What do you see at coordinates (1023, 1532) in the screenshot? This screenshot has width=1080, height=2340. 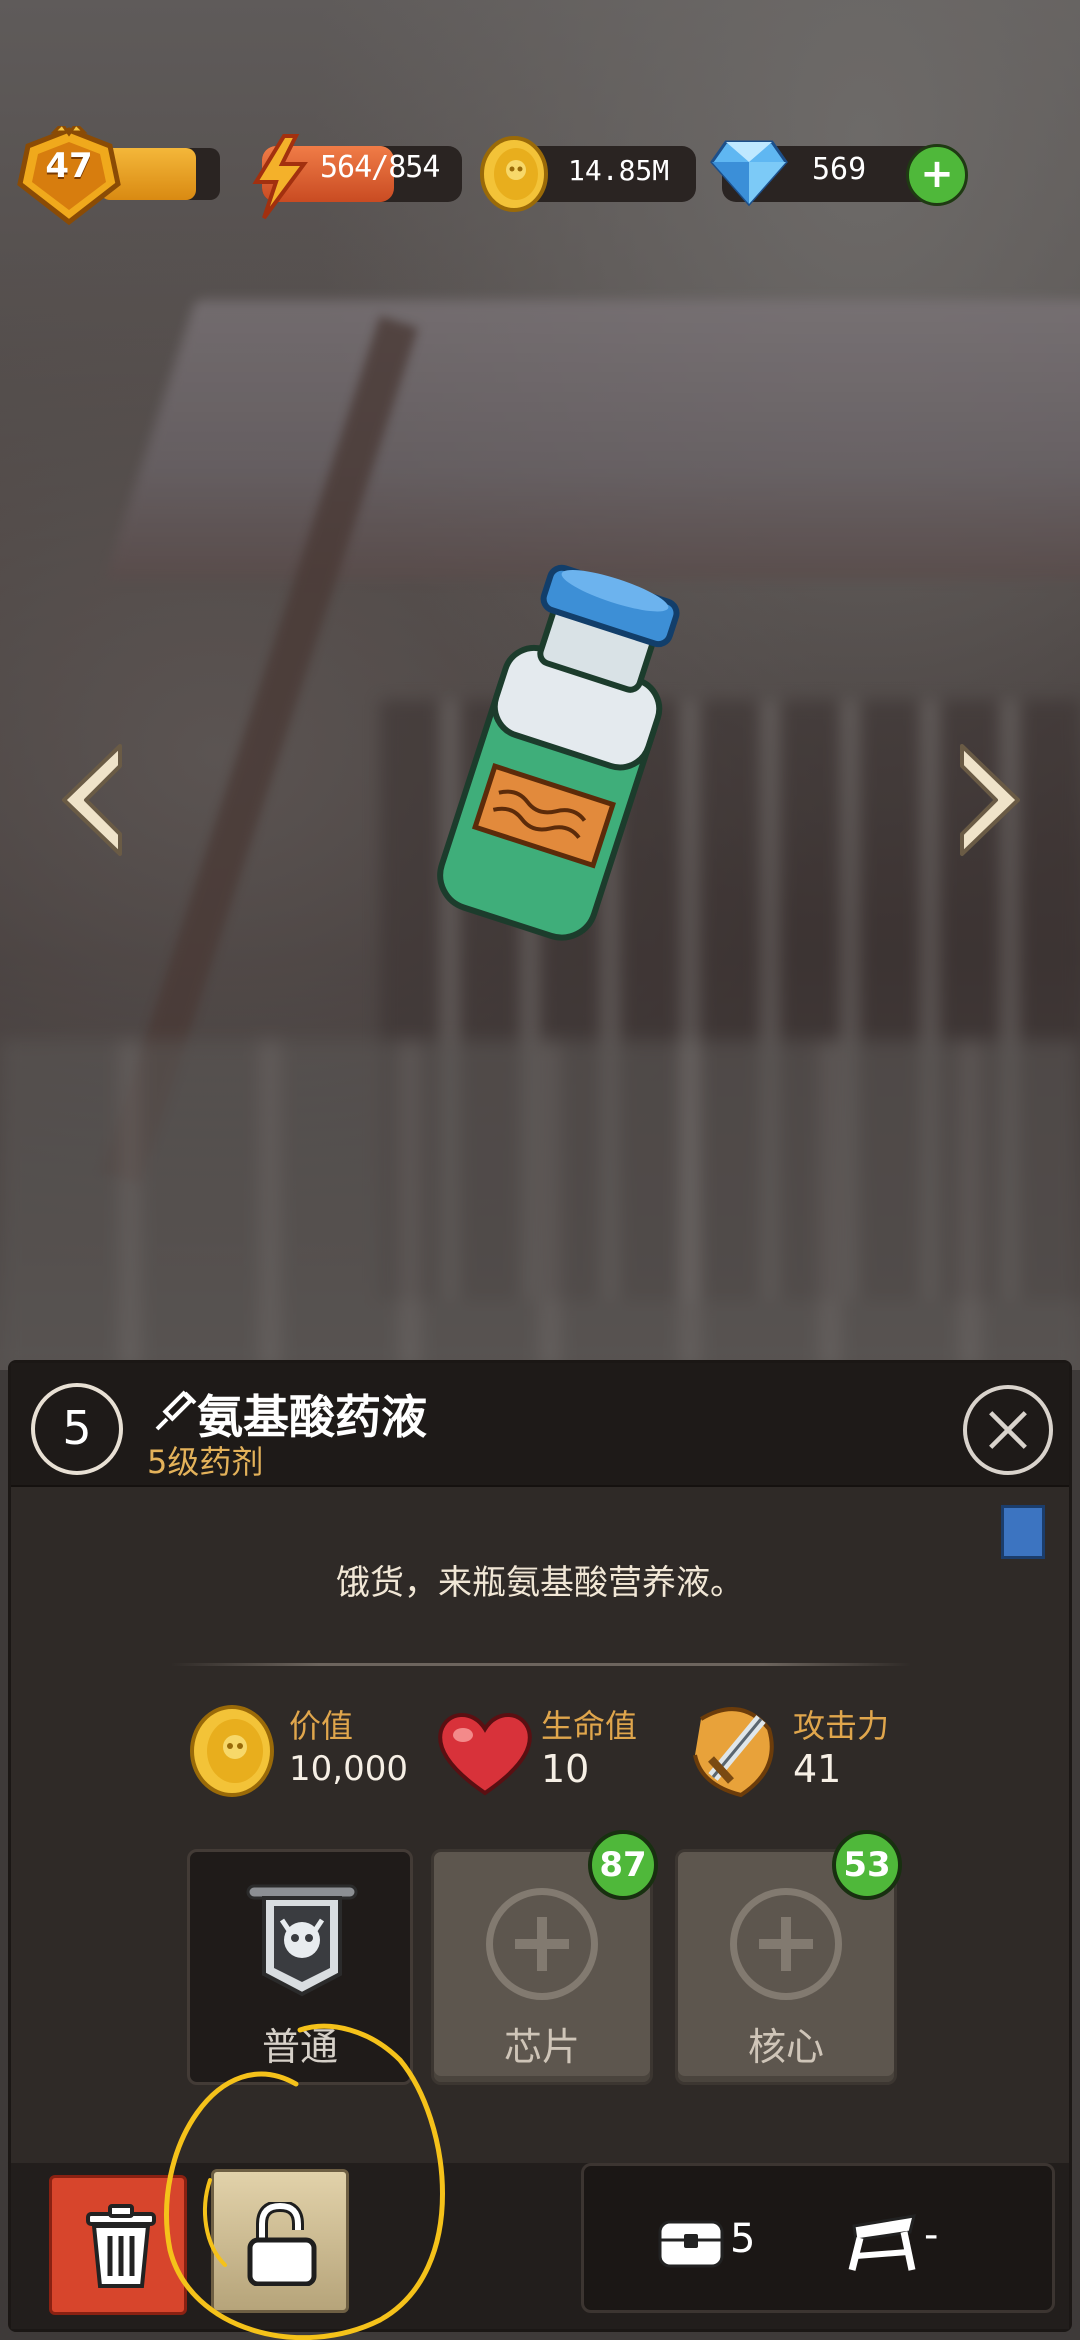 I see `bookmark-icon` at bounding box center [1023, 1532].